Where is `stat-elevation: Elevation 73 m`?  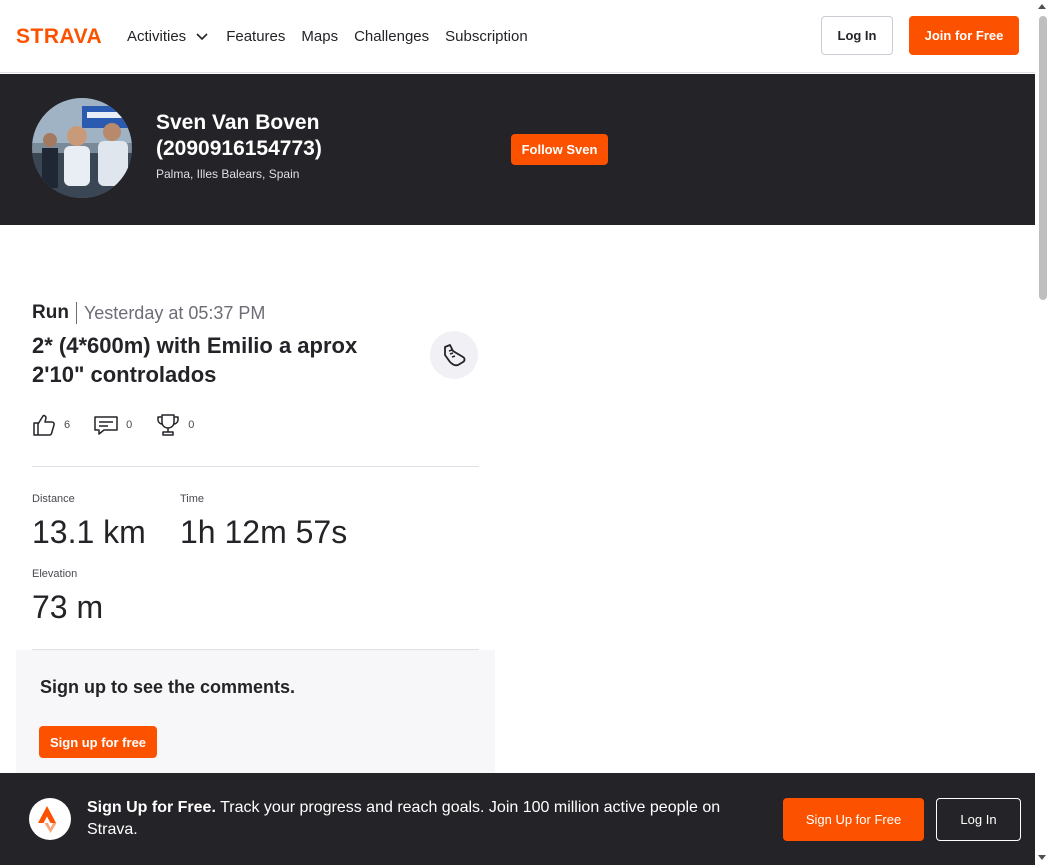 stat-elevation: Elevation 73 m is located at coordinates (67, 597).